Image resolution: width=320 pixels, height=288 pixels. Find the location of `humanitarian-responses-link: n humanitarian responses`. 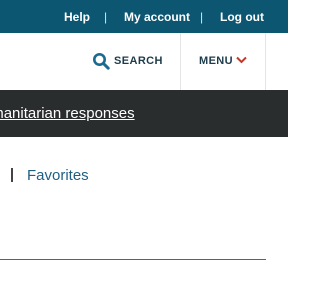

humanitarian-responses-link: n humanitarian responses is located at coordinates (67, 113).